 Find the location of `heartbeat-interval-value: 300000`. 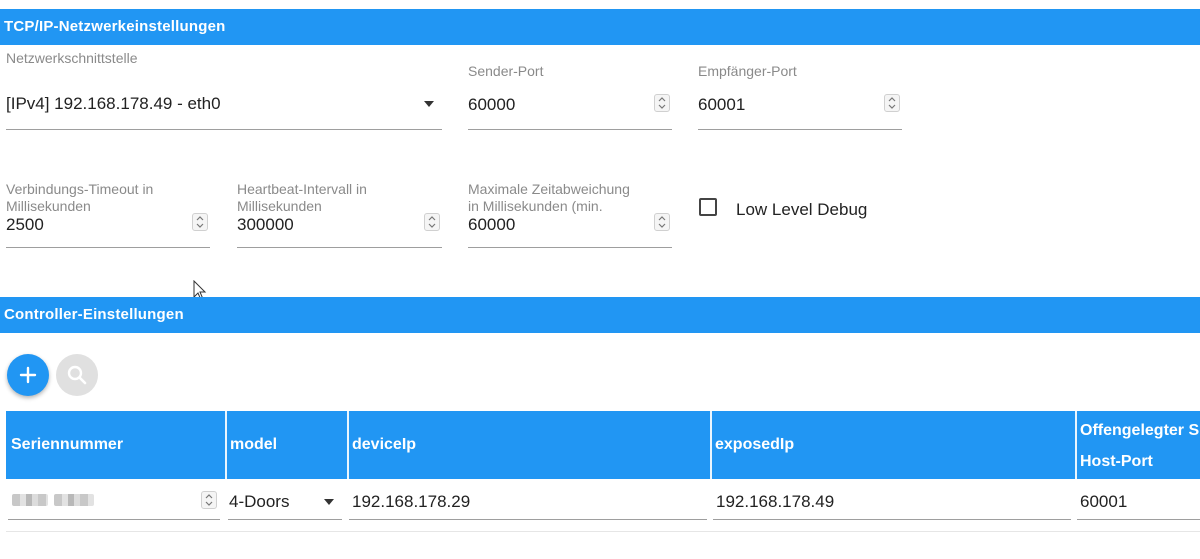

heartbeat-interval-value: 300000 is located at coordinates (265, 224).